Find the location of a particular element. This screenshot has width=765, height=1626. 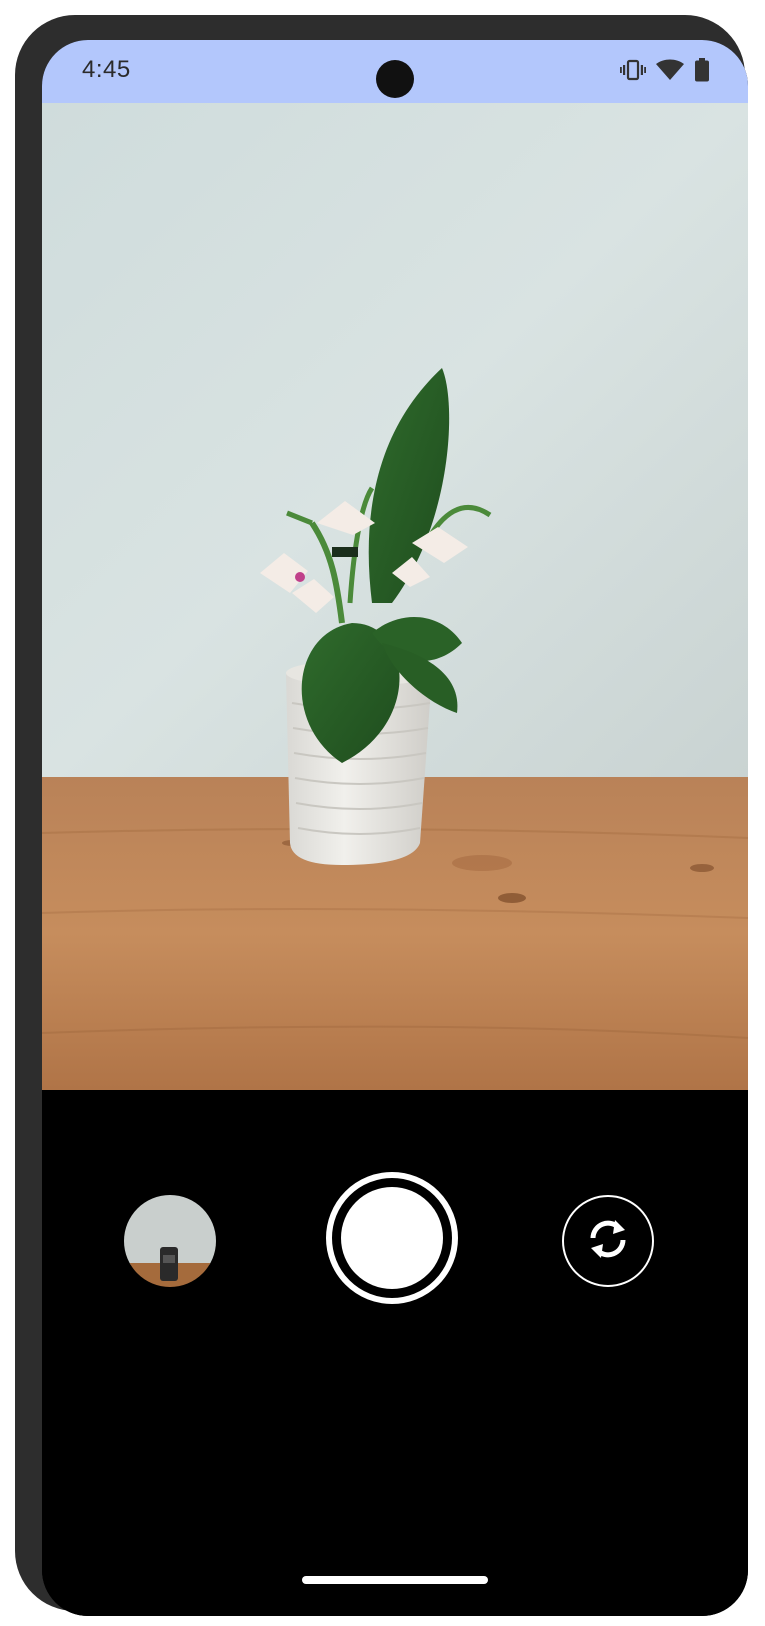

wifi-icon is located at coordinates (670, 70).